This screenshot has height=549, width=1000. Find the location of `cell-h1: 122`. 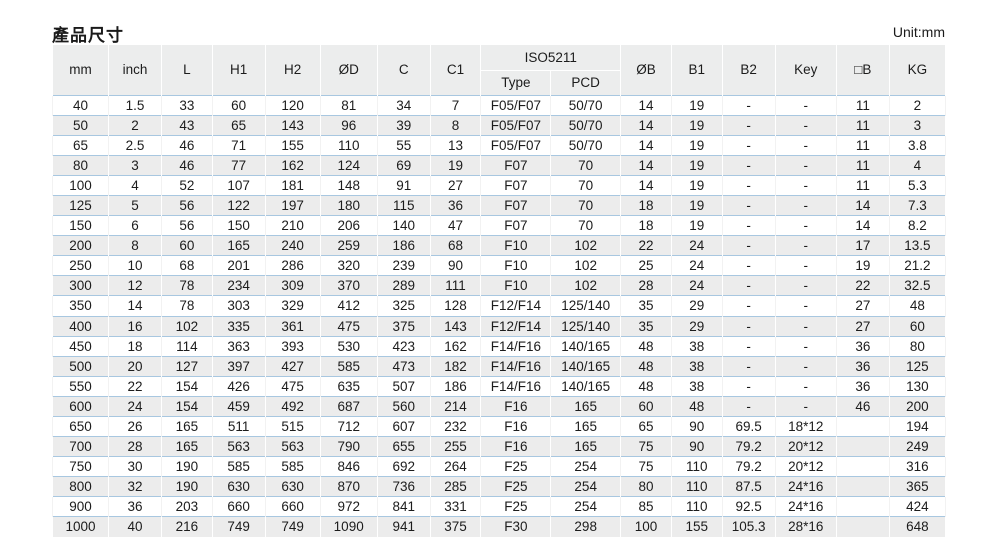

cell-h1: 122 is located at coordinates (238, 205).